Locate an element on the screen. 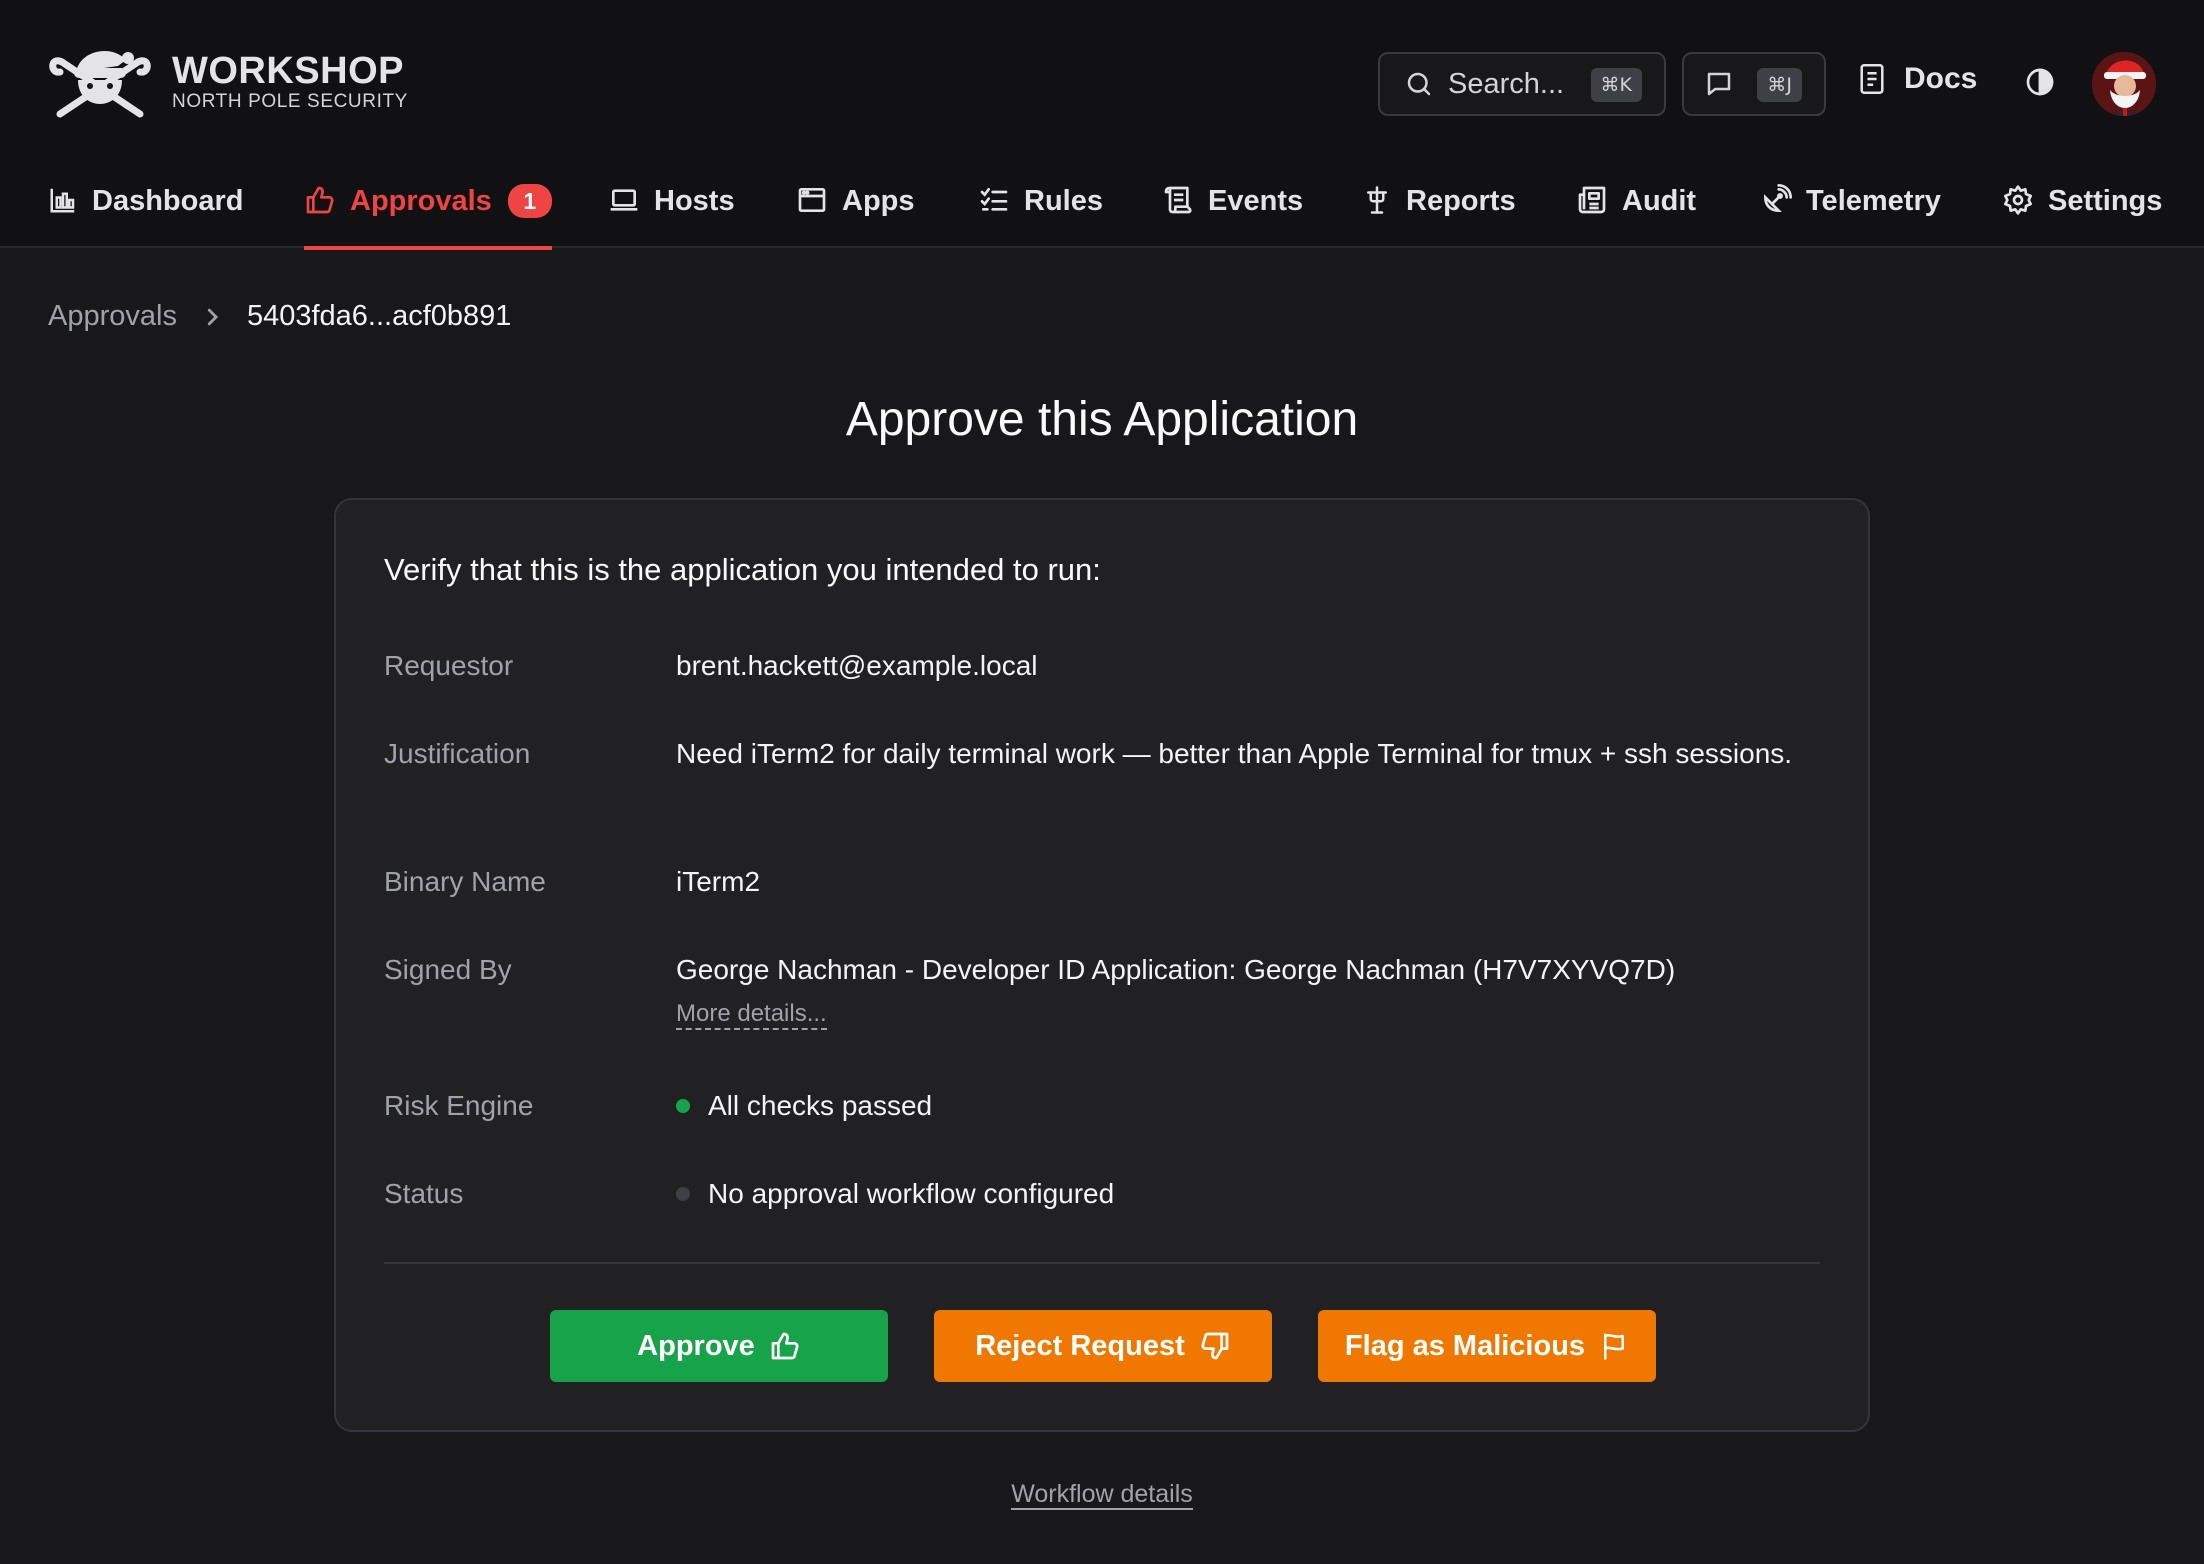 Image resolution: width=2204 pixels, height=1564 pixels. contrast-icon is located at coordinates (2040, 82).